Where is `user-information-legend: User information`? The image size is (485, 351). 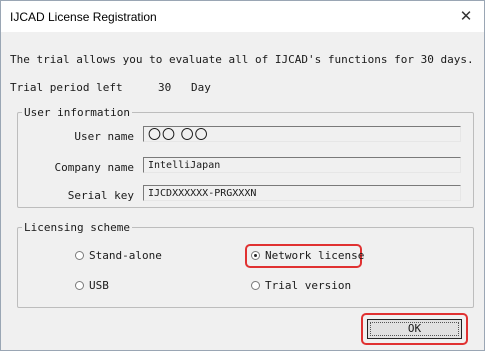 user-information-legend: User information is located at coordinates (77, 112).